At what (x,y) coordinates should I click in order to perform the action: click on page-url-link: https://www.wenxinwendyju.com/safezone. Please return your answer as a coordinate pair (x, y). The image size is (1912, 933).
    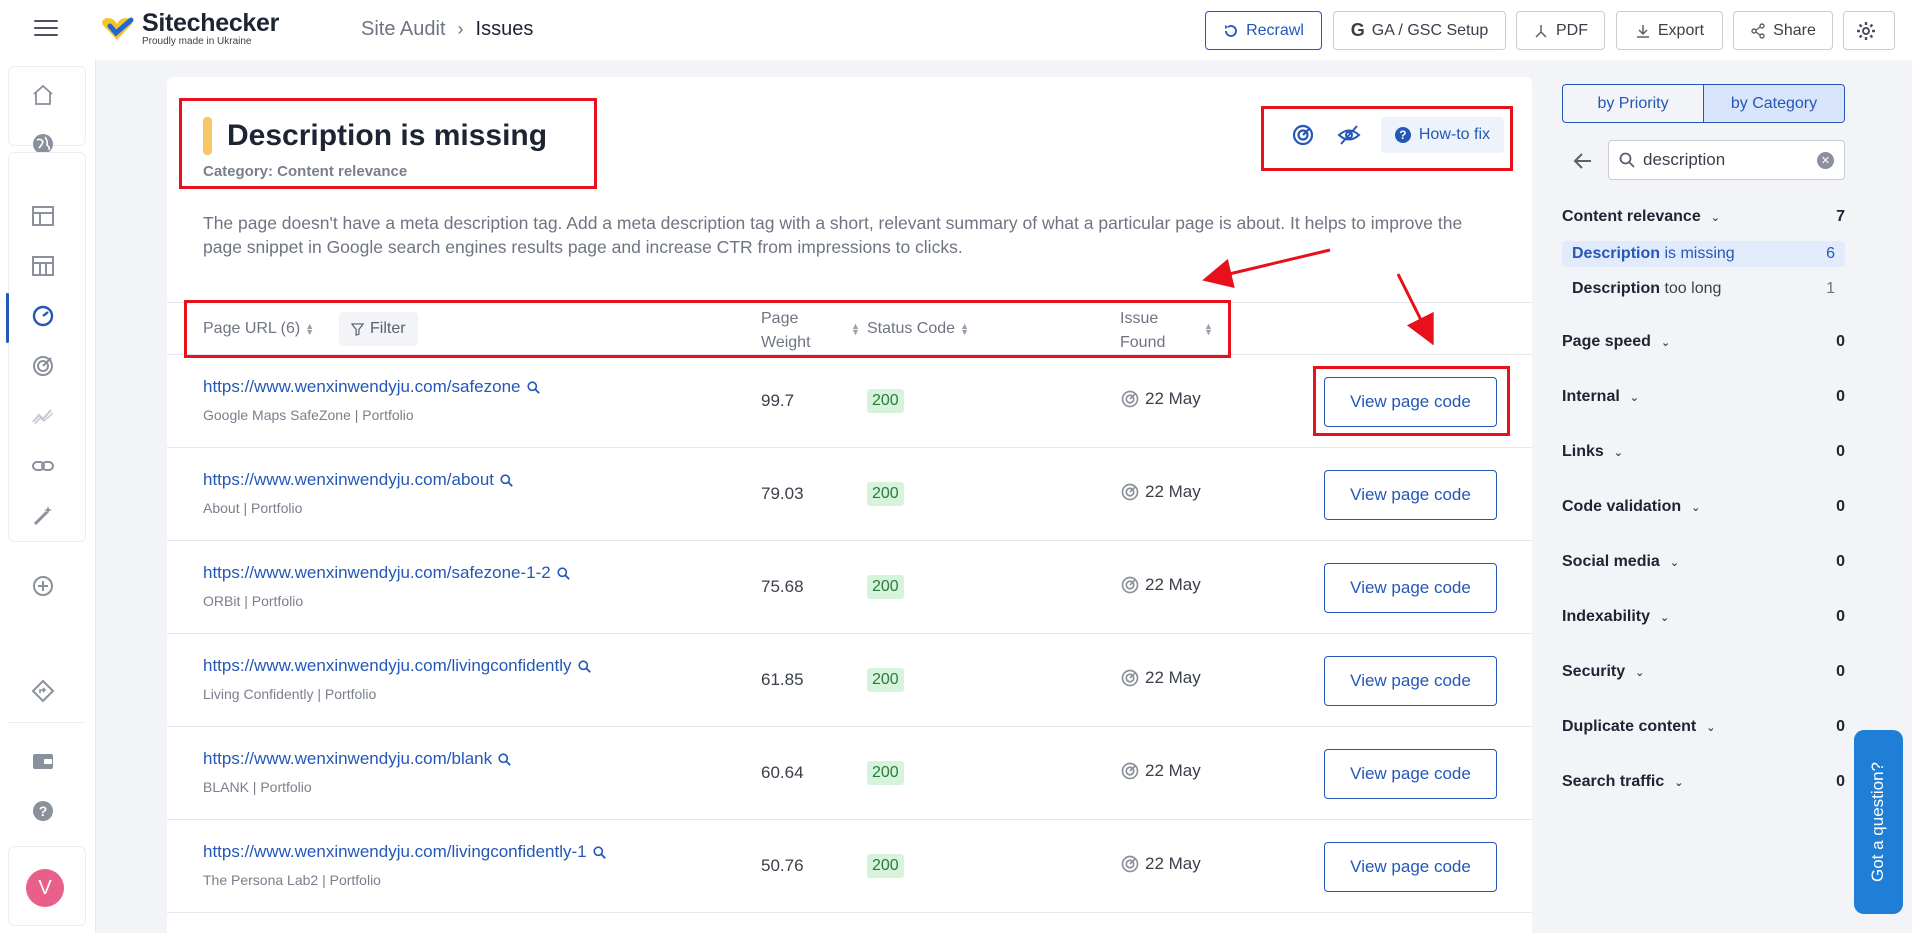
    Looking at the image, I should click on (371, 387).